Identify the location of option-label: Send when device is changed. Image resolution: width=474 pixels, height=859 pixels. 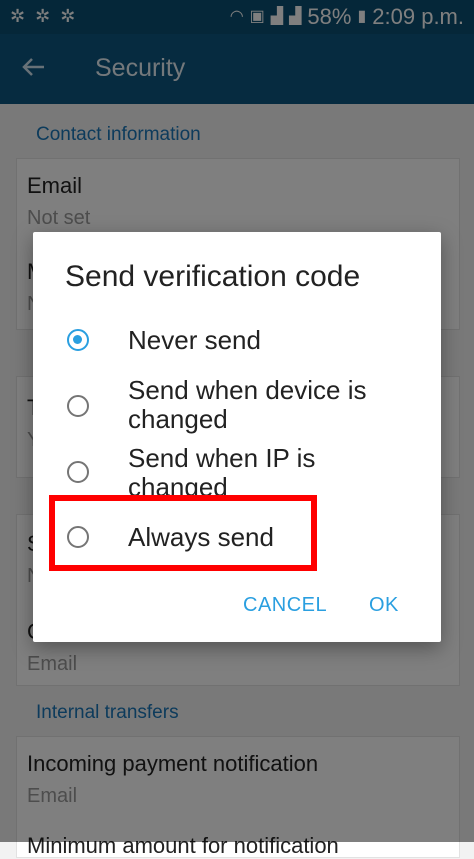
(247, 404).